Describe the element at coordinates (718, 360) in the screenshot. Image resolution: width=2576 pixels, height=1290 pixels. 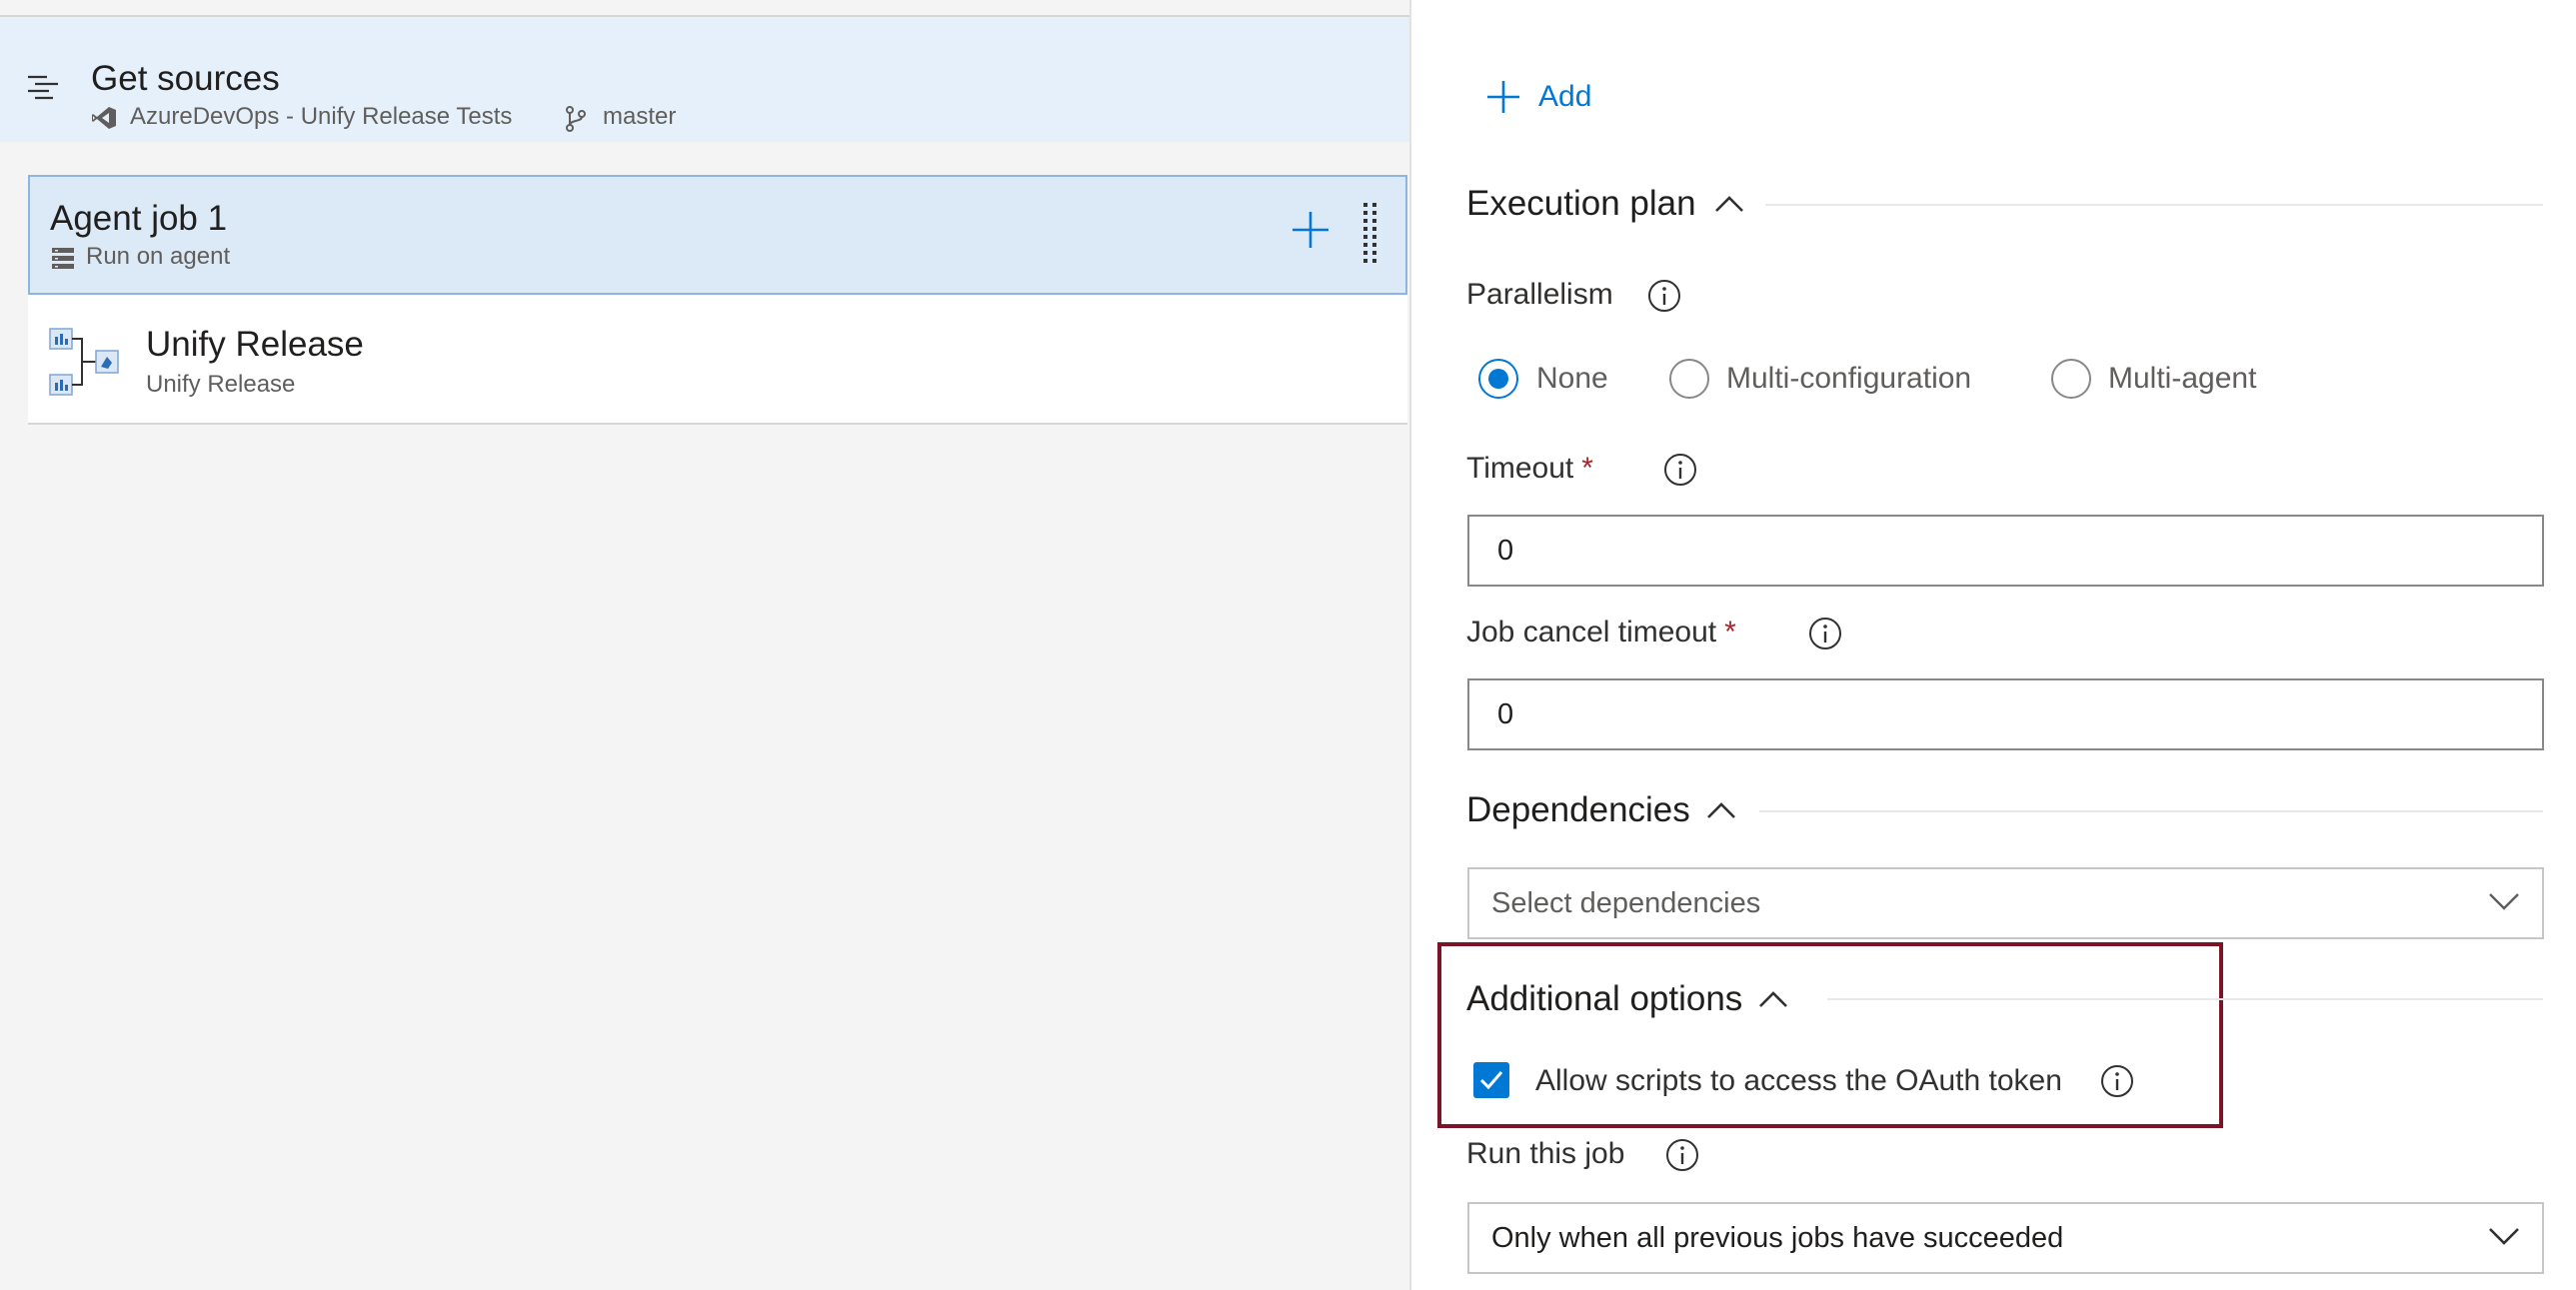
I see `task-row-unify-release: Unify Release Unify Release` at that location.